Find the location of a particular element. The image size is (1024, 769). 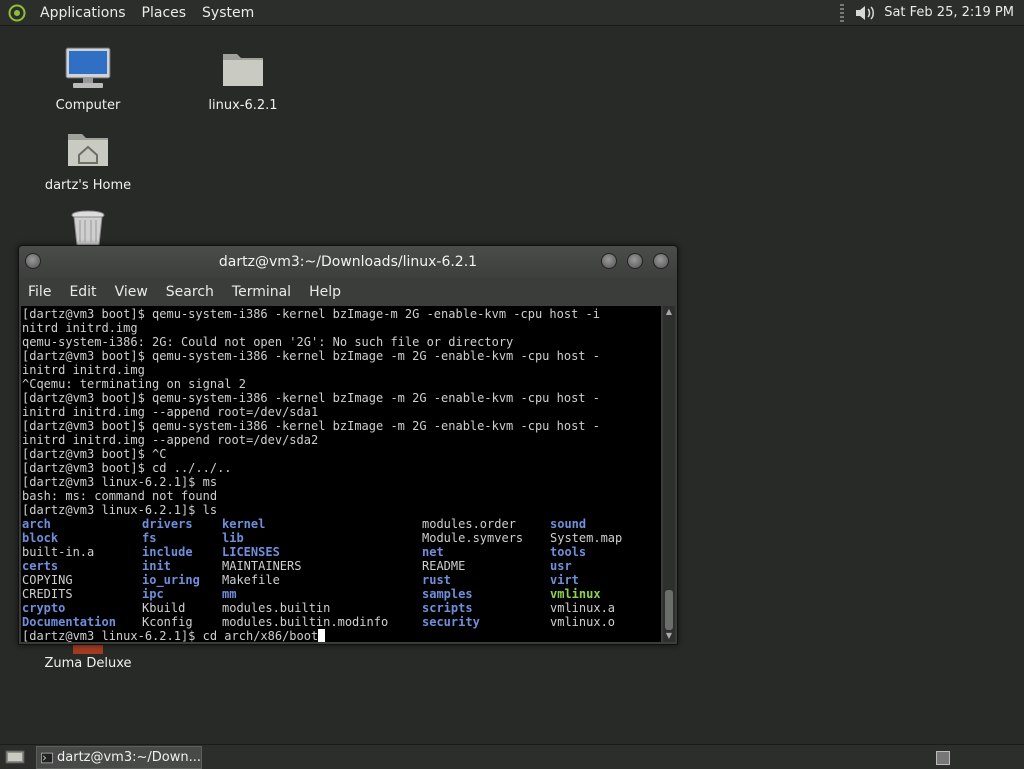

ls-entry: init is located at coordinates (156, 566).